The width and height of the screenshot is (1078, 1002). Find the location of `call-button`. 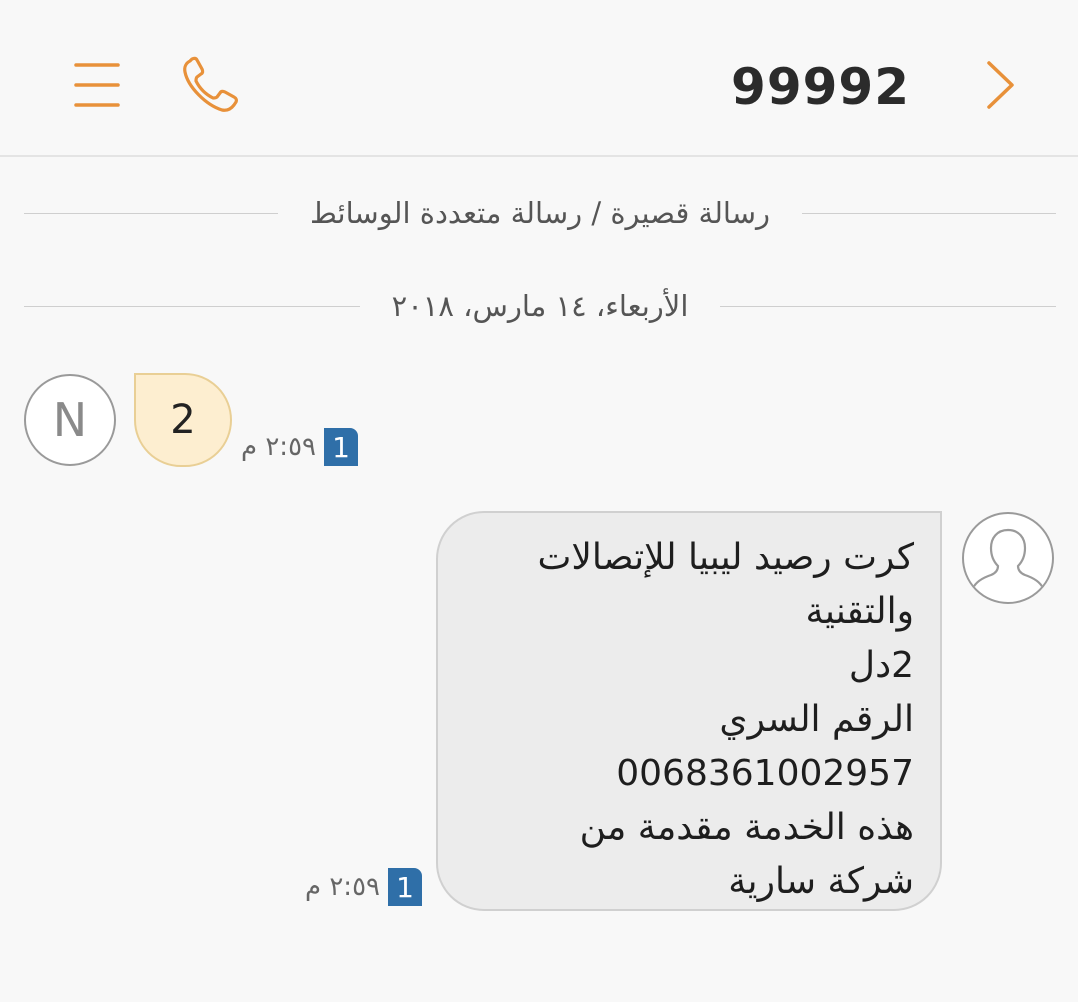

call-button is located at coordinates (210, 85).